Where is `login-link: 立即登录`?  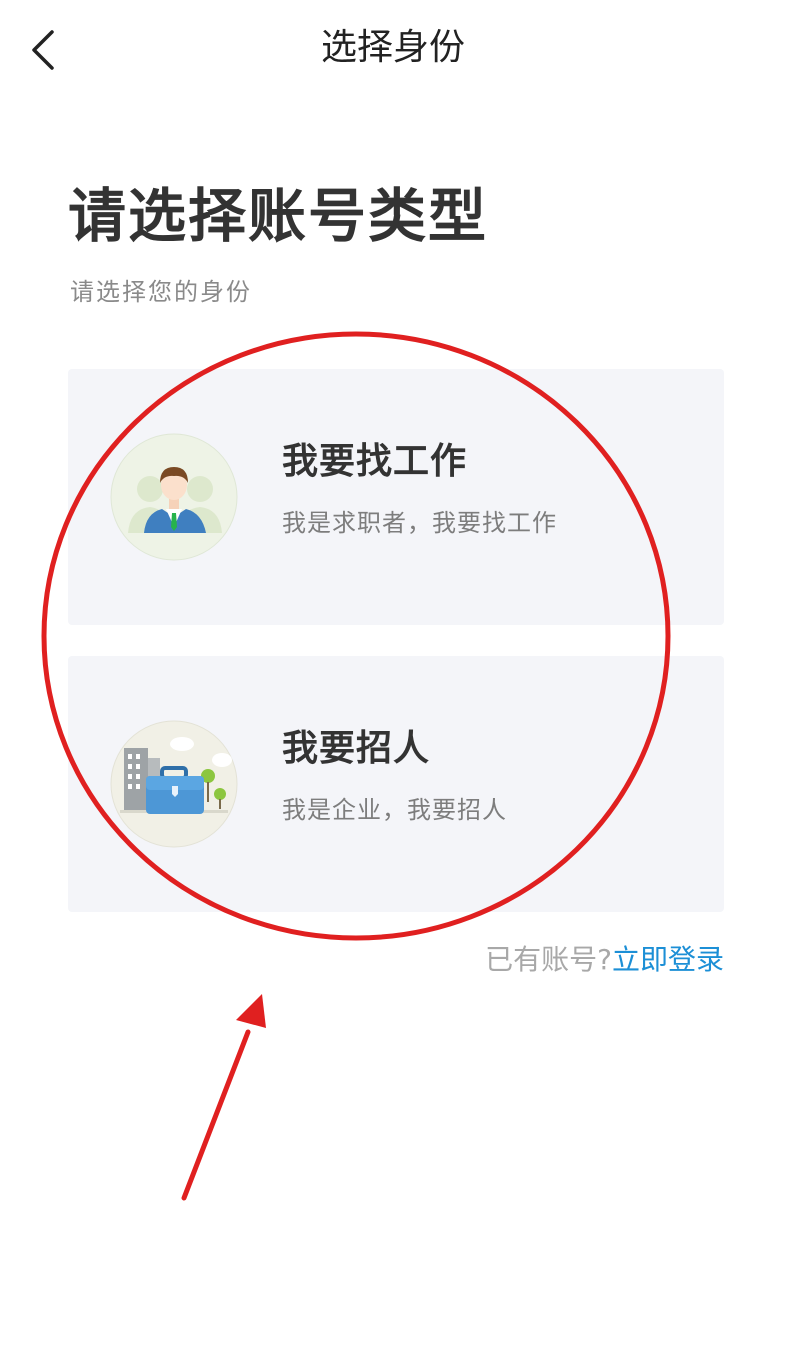
login-link: 立即登录 is located at coordinates (668, 959).